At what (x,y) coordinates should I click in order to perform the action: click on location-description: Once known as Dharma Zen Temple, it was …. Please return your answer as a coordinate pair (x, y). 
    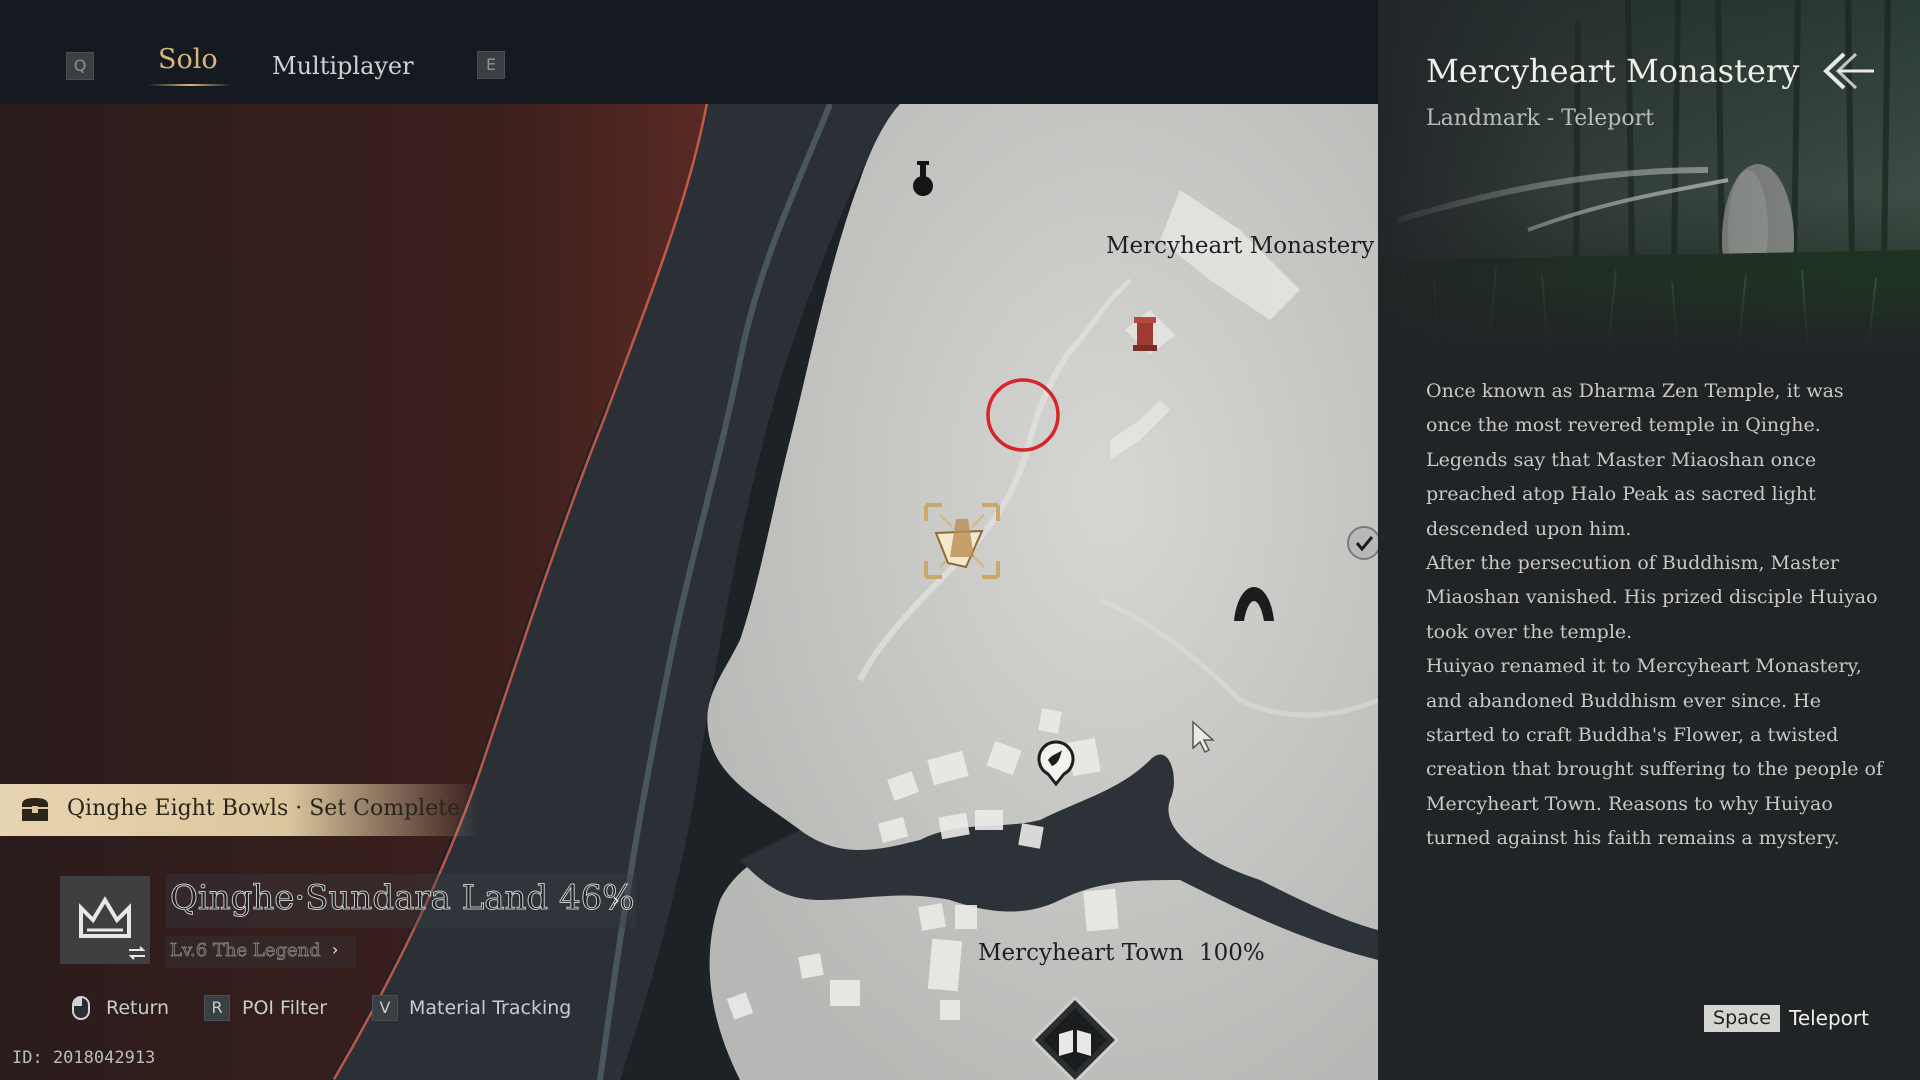
    Looking at the image, I should click on (1656, 615).